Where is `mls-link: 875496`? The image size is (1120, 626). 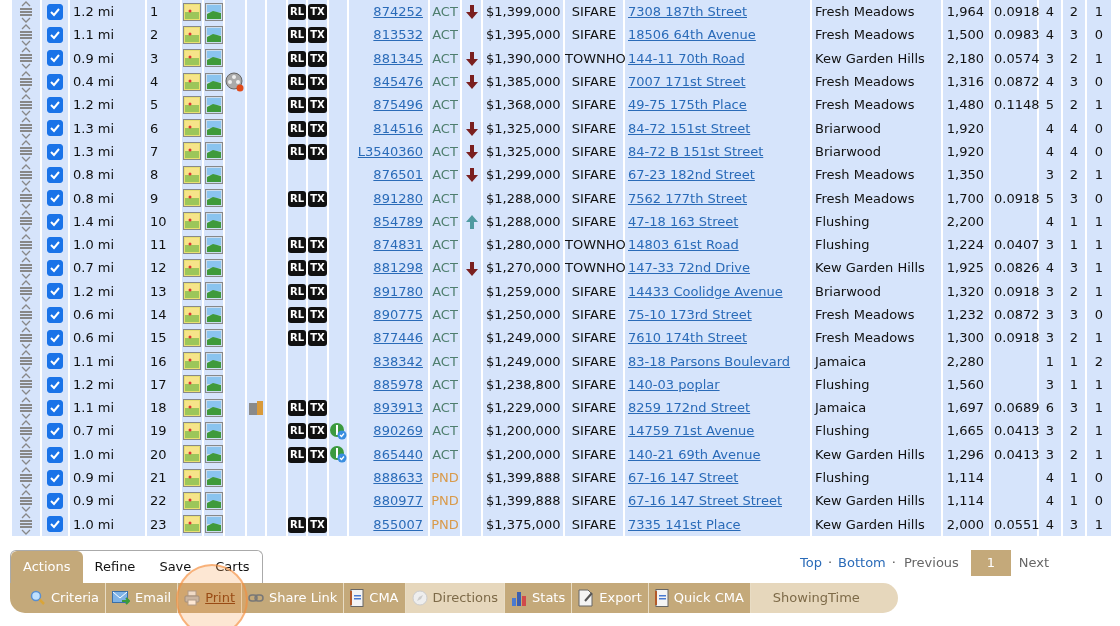 mls-link: 875496 is located at coordinates (398, 105).